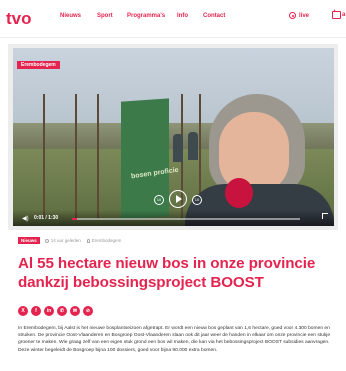 The height and width of the screenshot is (371, 346). I want to click on category-badge: Nieuws, so click(29, 240).